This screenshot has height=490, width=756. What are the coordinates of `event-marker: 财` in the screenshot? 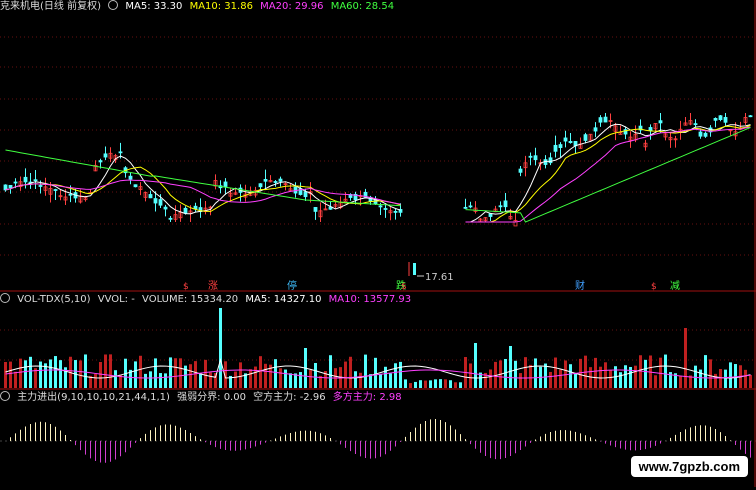 It's located at (580, 285).